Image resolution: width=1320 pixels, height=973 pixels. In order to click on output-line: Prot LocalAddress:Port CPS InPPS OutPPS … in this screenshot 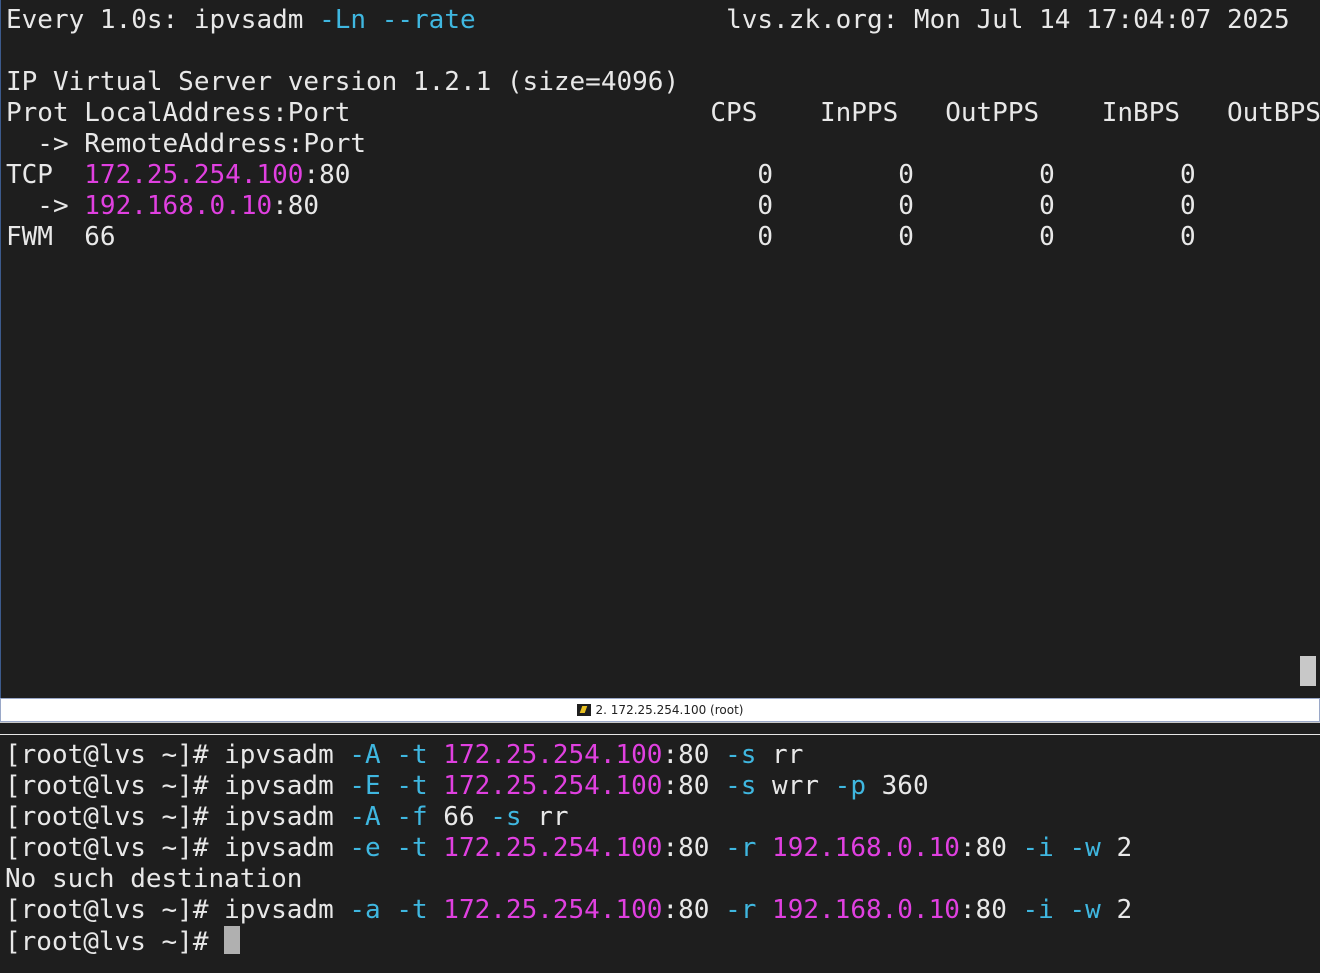, I will do `click(663, 113)`.